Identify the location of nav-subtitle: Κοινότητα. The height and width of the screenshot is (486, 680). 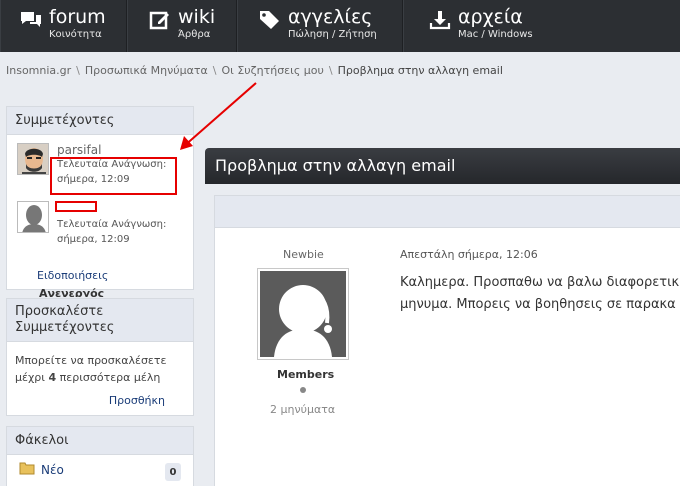
(75, 34).